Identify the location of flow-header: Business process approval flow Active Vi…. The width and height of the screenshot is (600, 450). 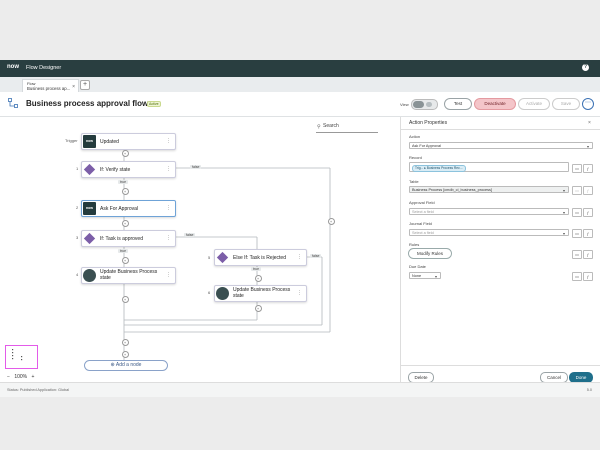
(300, 104).